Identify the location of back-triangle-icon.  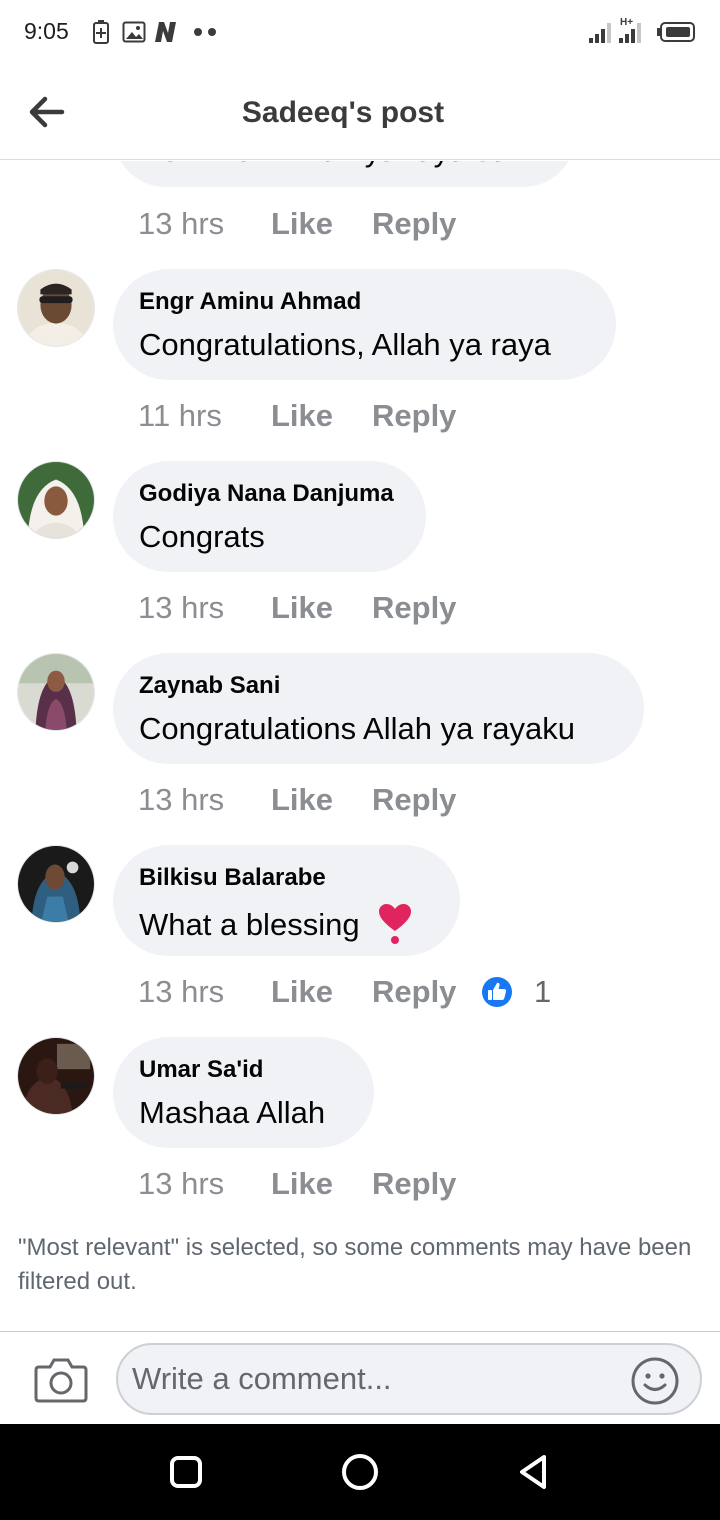
(534, 1472).